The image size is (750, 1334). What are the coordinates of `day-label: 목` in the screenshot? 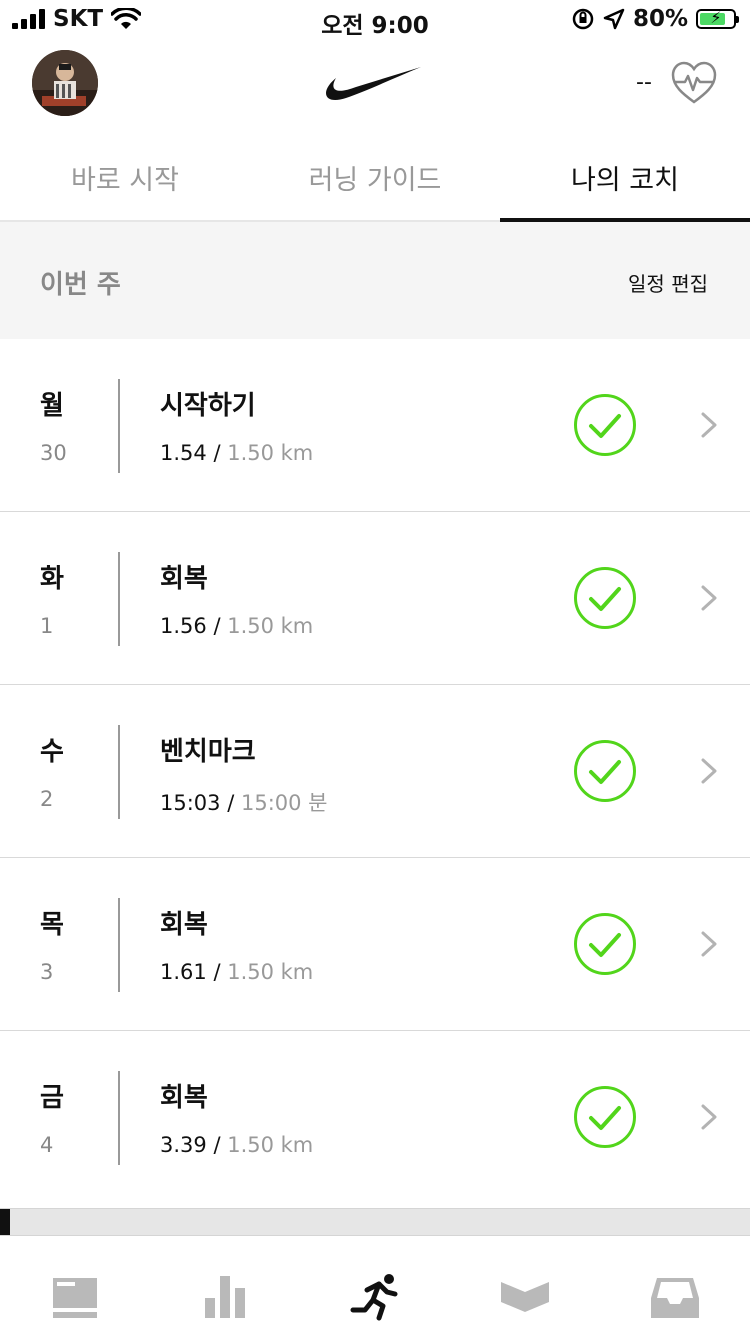 It's located at (52, 925).